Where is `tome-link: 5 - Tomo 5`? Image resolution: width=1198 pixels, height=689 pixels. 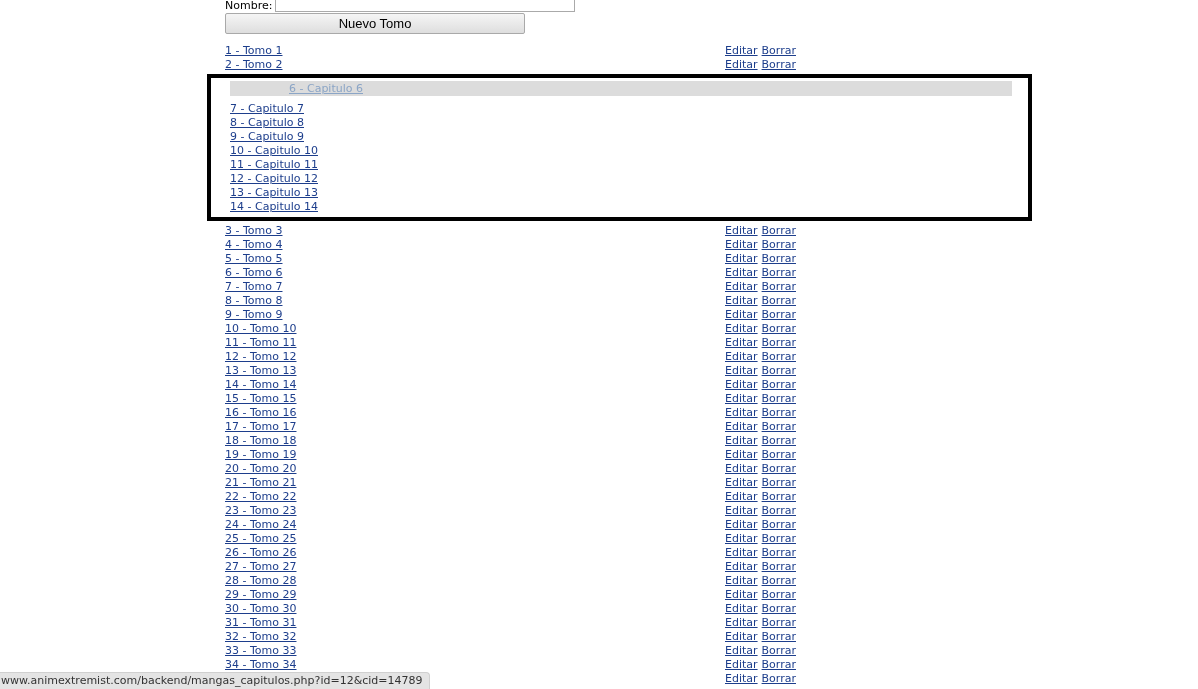
tome-link: 5 - Tomo 5 is located at coordinates (254, 258).